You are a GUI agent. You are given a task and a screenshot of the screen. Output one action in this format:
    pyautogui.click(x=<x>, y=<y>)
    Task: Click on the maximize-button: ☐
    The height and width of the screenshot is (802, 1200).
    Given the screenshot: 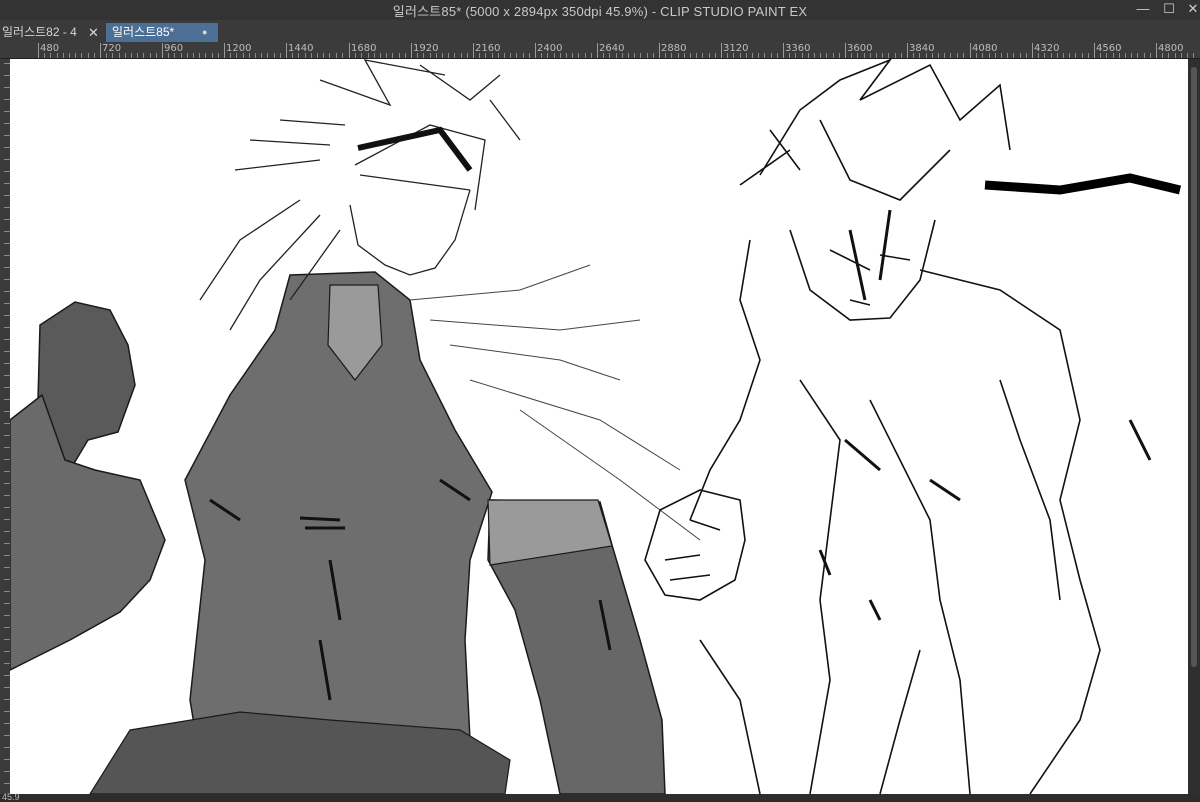 What is the action you would take?
    pyautogui.click(x=1169, y=10)
    